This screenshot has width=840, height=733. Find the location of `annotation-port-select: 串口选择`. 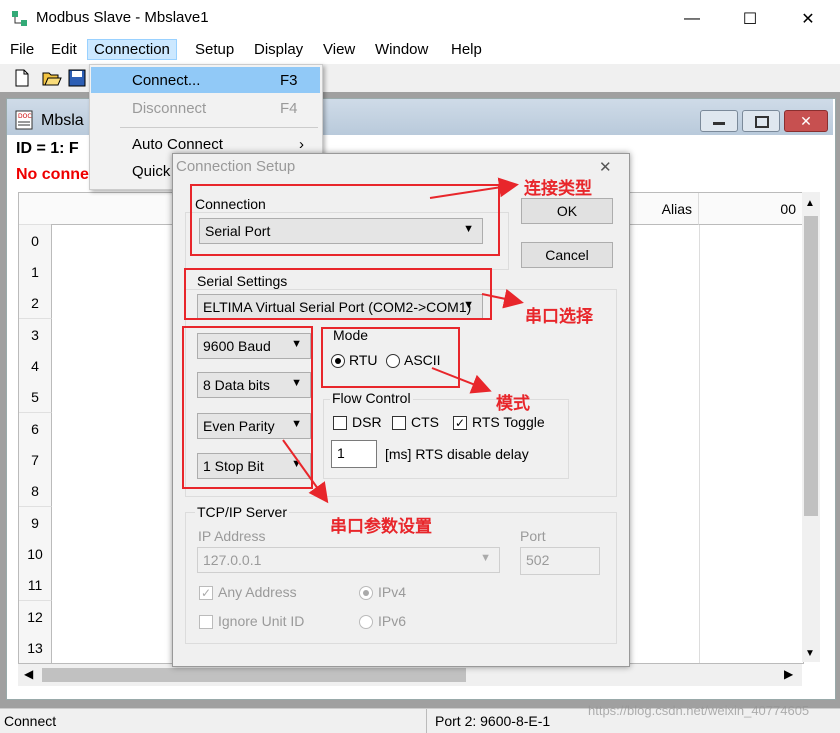

annotation-port-select: 串口选择 is located at coordinates (559, 316).